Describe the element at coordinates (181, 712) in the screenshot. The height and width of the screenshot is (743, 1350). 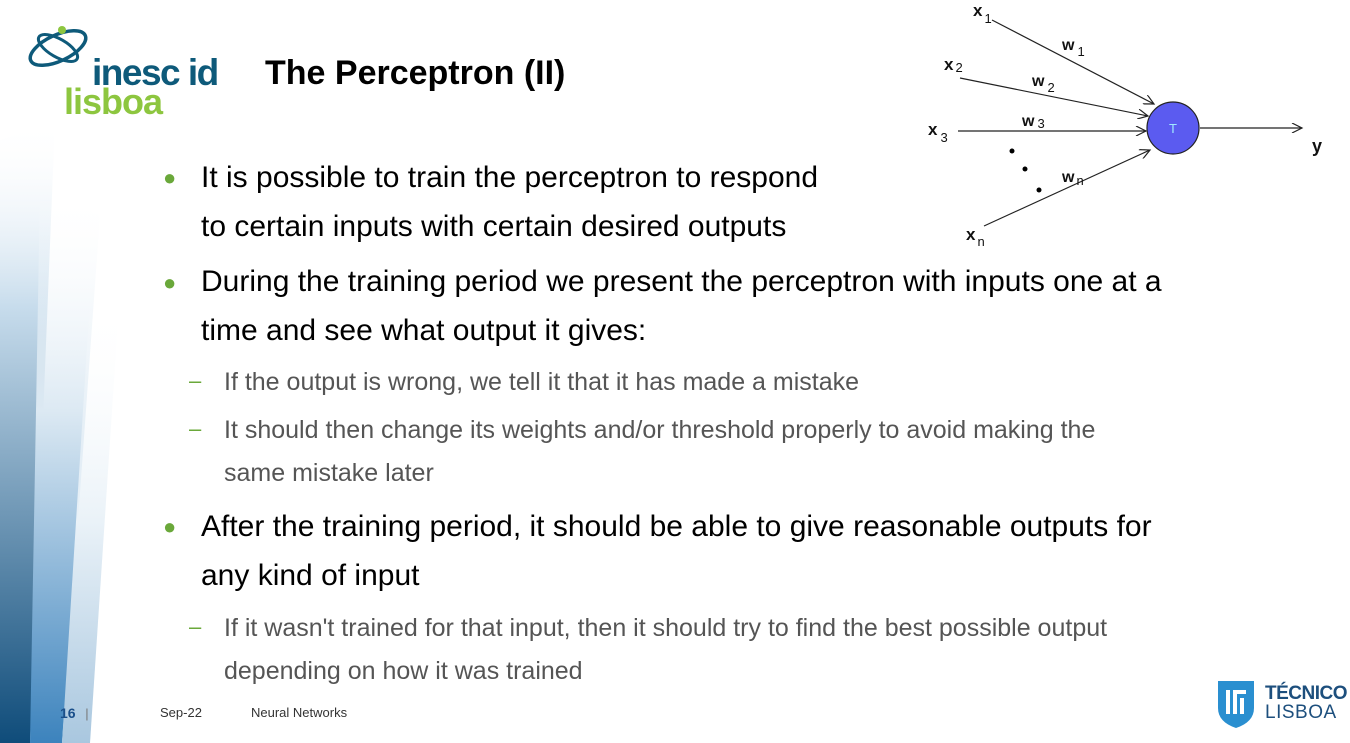
I see `footer-date: Sep-22` at that location.